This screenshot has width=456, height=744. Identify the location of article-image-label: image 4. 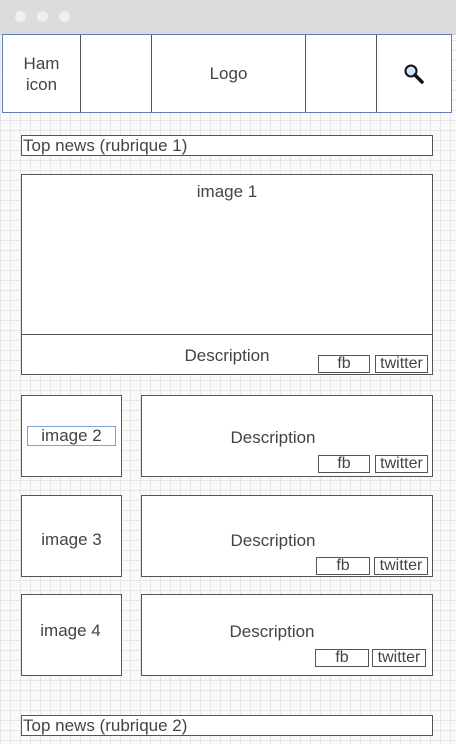
(70, 630).